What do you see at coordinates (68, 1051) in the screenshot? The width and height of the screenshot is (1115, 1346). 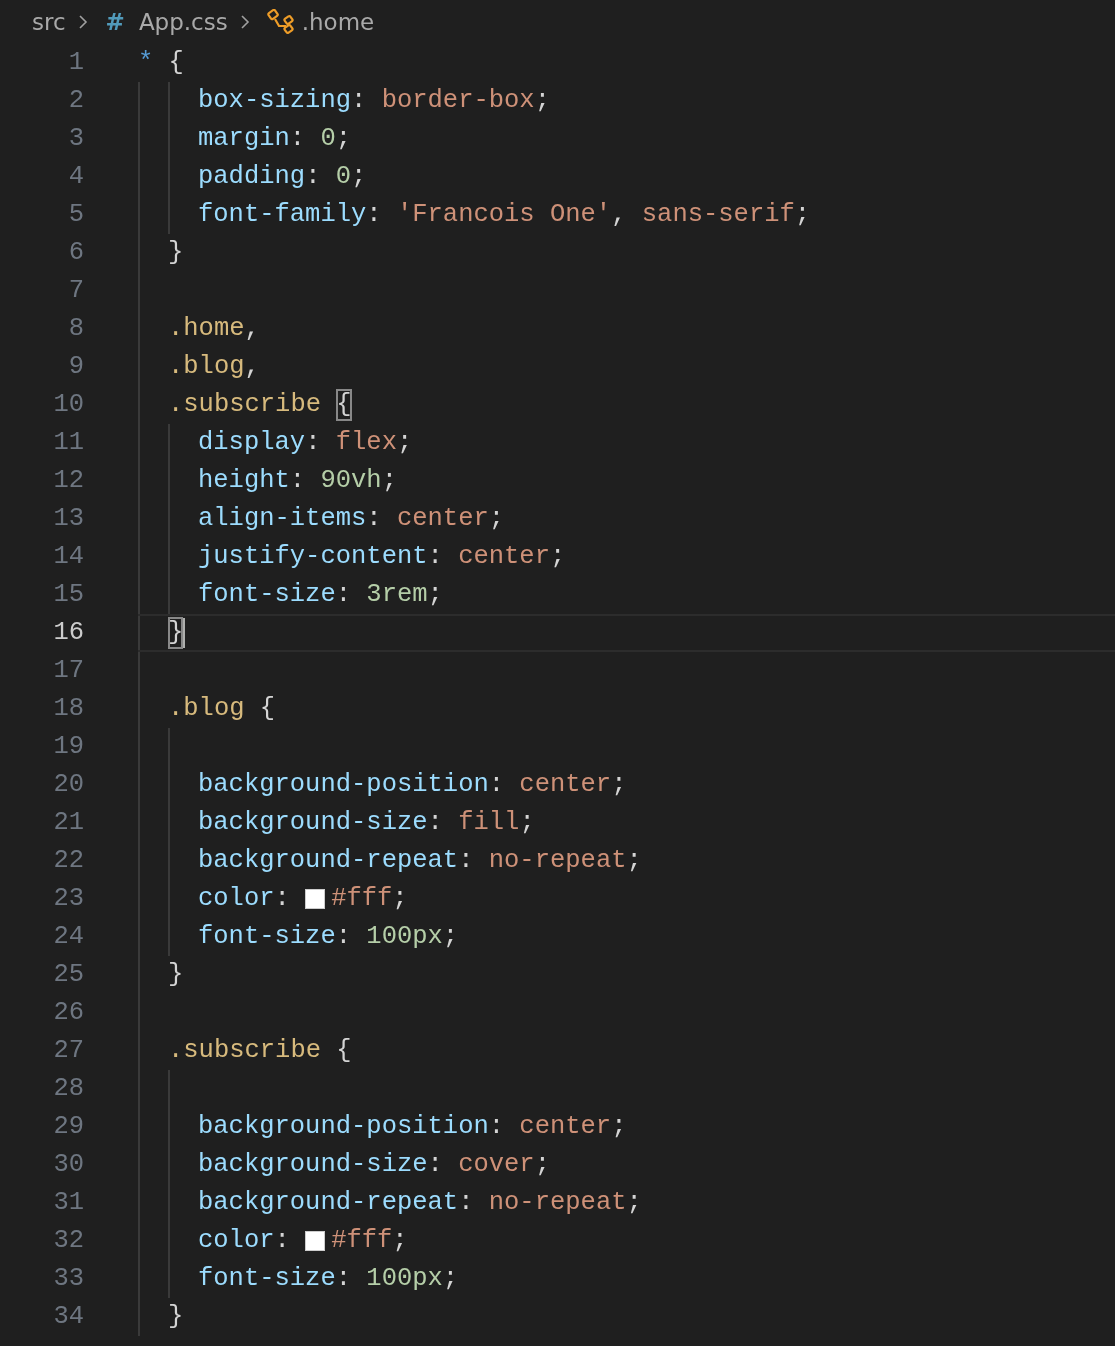 I see `line-number: 27` at bounding box center [68, 1051].